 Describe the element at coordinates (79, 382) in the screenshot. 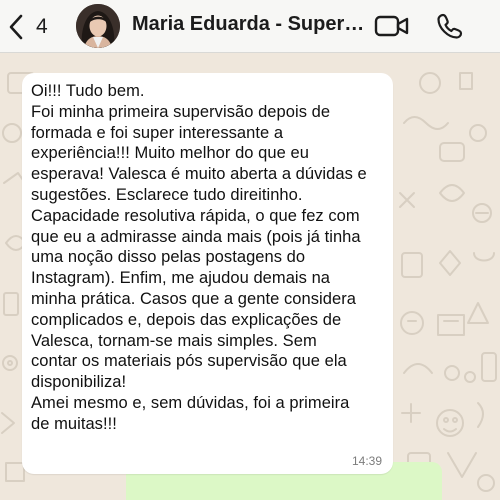

I see `message-line: disponibiliza!` at that location.